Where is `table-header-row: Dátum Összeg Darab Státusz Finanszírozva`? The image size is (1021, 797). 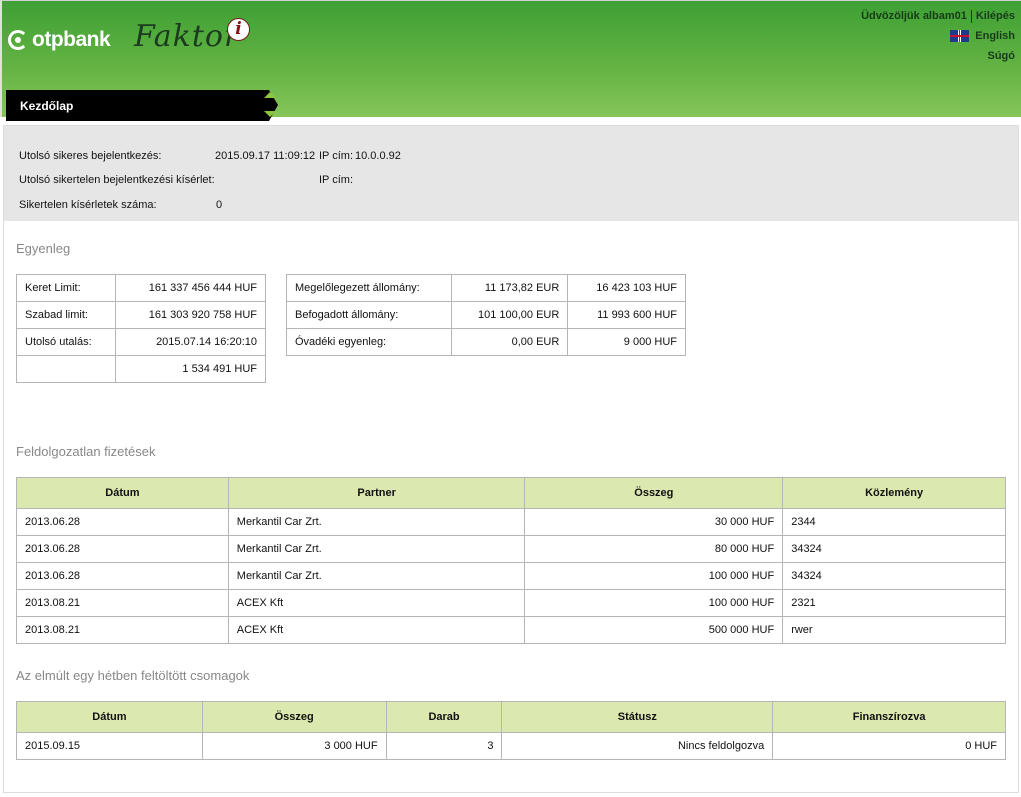 table-header-row: Dátum Összeg Darab Státusz Finanszírozva is located at coordinates (511, 717).